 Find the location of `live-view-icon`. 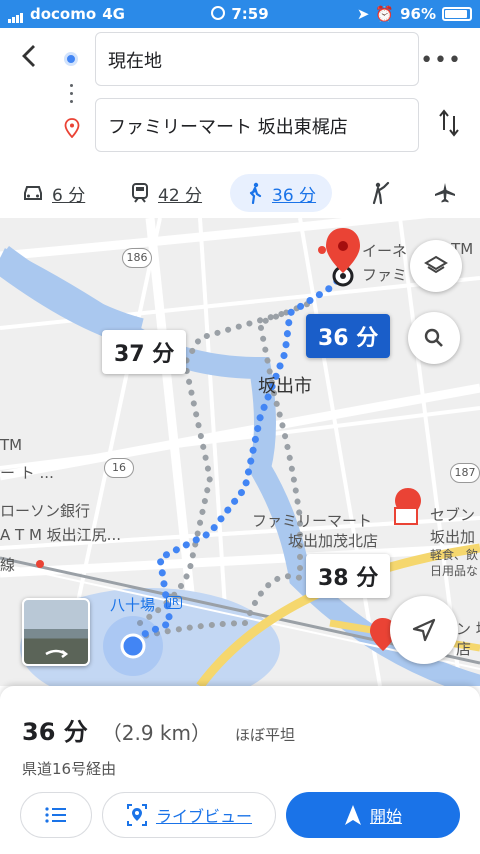

live-view-icon is located at coordinates (136, 815).